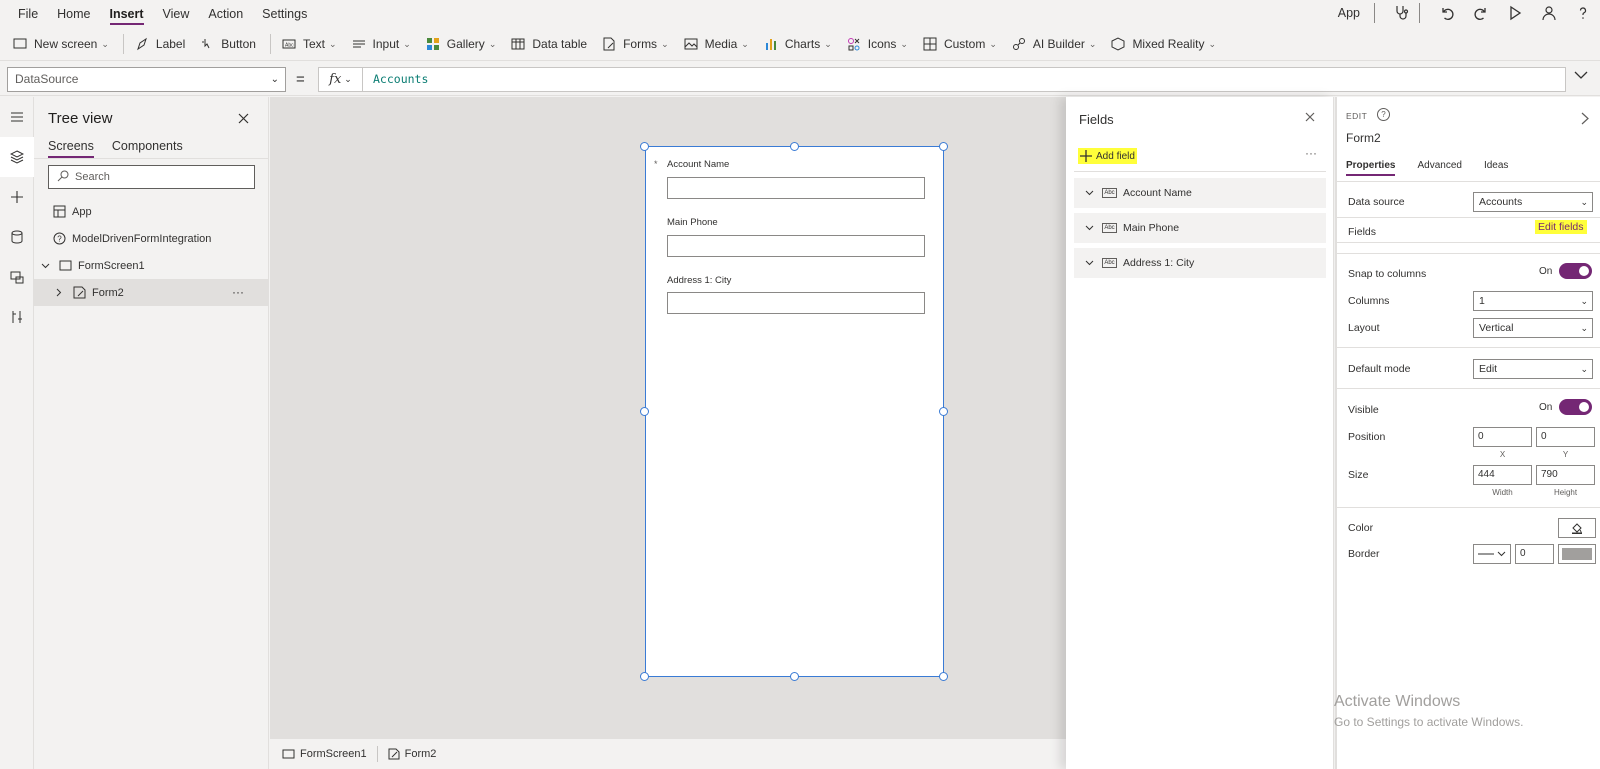 This screenshot has width=1600, height=769. What do you see at coordinates (460, 44) in the screenshot?
I see `gallery-menu: Gallery ⌄` at bounding box center [460, 44].